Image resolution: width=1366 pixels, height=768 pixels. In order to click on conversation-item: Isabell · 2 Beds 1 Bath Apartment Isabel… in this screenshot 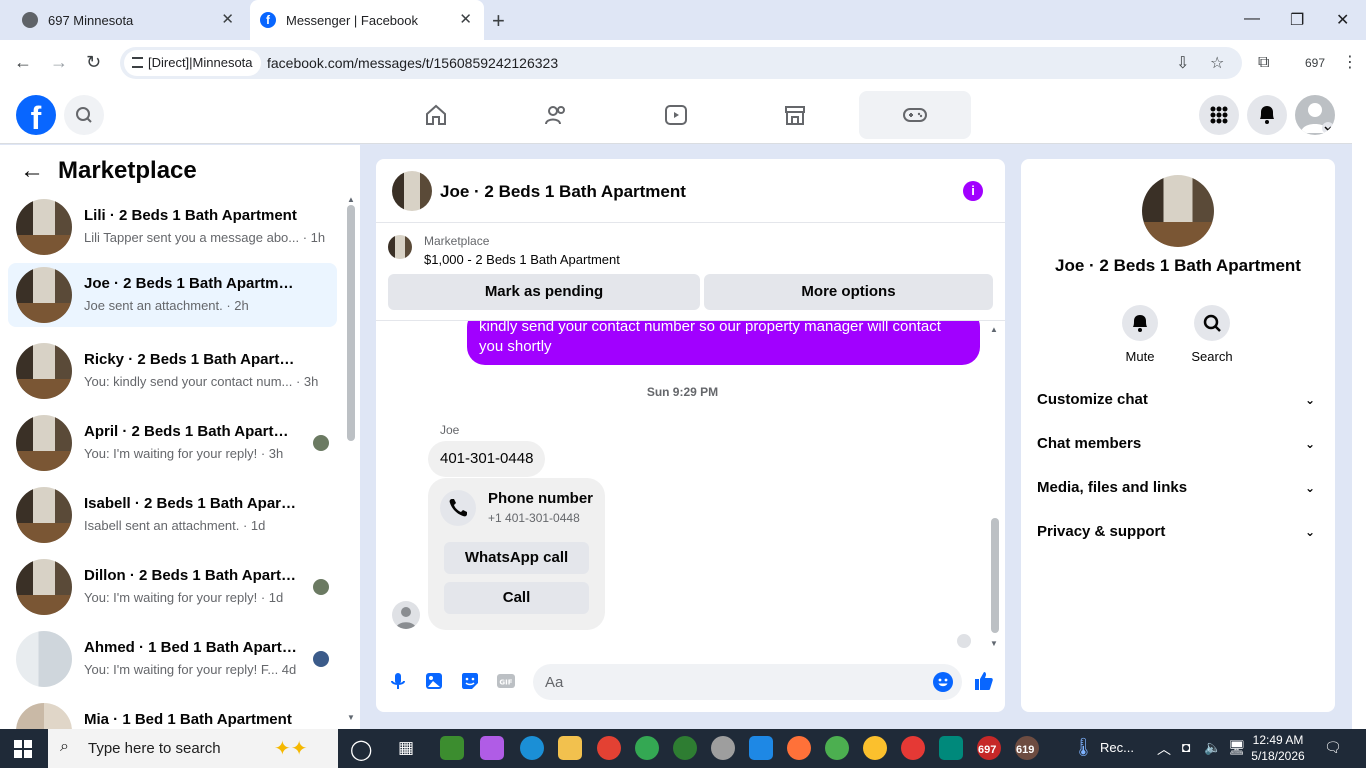, I will do `click(172, 515)`.